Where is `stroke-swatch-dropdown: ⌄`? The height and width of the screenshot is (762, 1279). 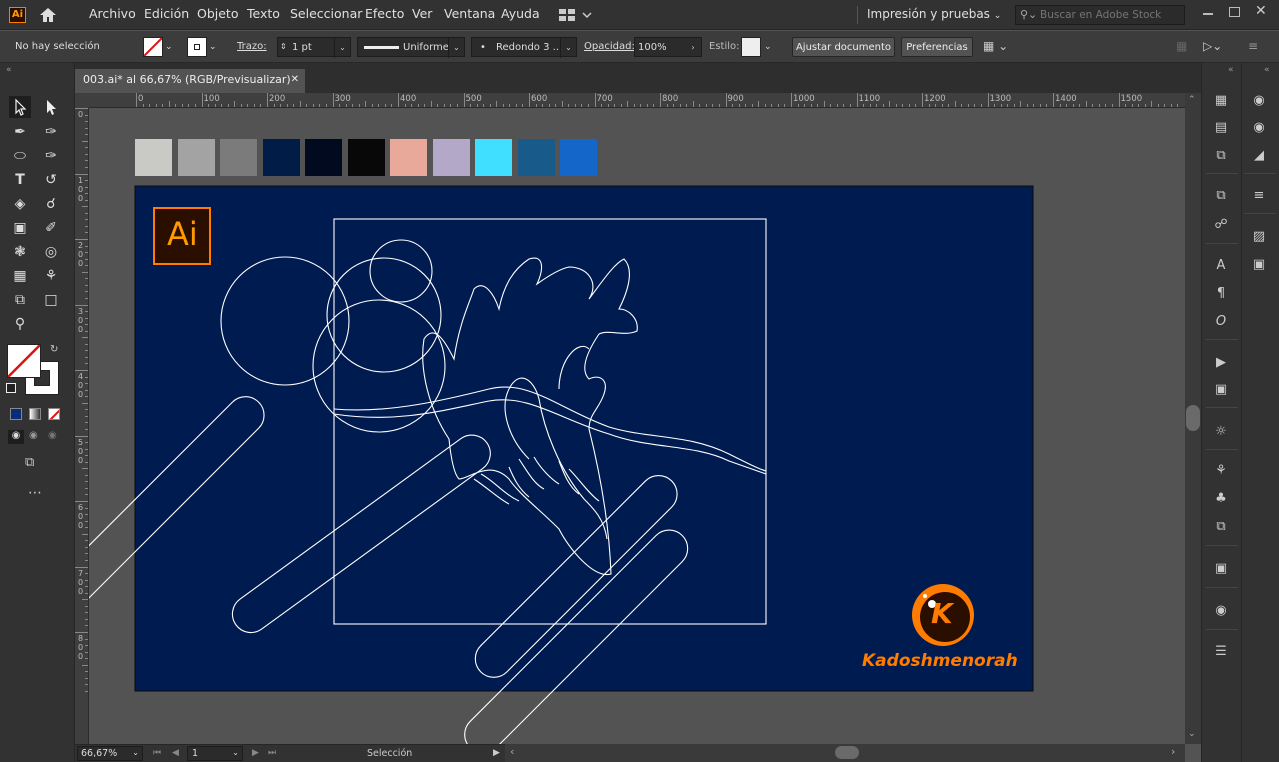 stroke-swatch-dropdown: ⌄ is located at coordinates (206, 47).